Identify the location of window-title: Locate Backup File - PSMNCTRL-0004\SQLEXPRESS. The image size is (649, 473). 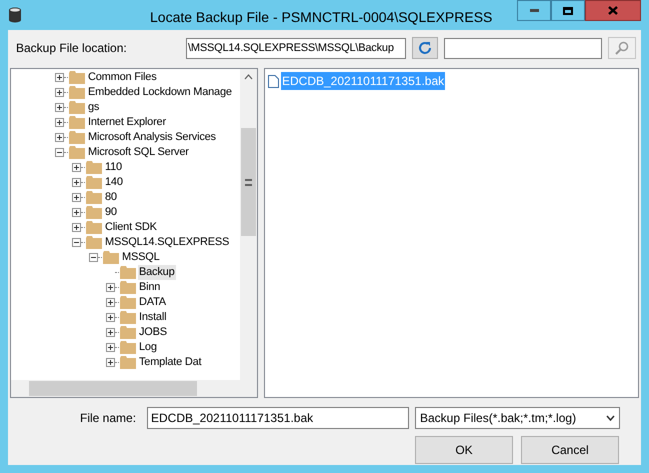
(321, 17).